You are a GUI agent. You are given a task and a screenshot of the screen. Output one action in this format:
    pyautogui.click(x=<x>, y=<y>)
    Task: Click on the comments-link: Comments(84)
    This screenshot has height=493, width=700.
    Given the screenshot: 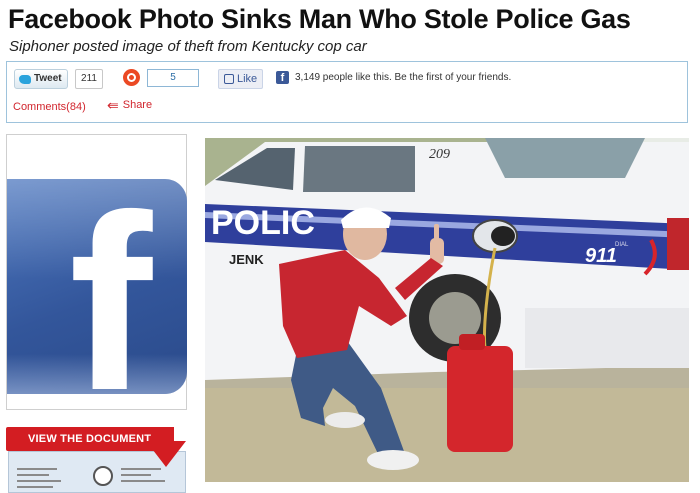 What is the action you would take?
    pyautogui.click(x=49, y=107)
    